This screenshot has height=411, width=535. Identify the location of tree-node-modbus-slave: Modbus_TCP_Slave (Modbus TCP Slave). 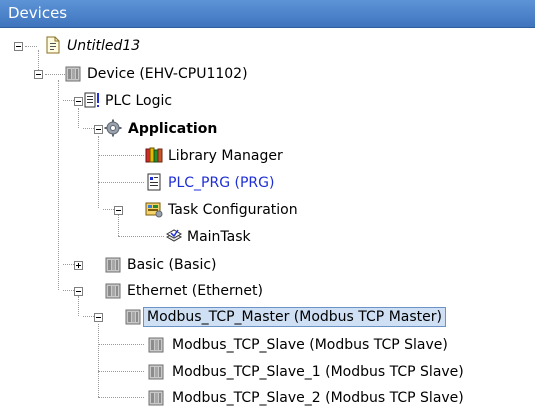
(267, 345).